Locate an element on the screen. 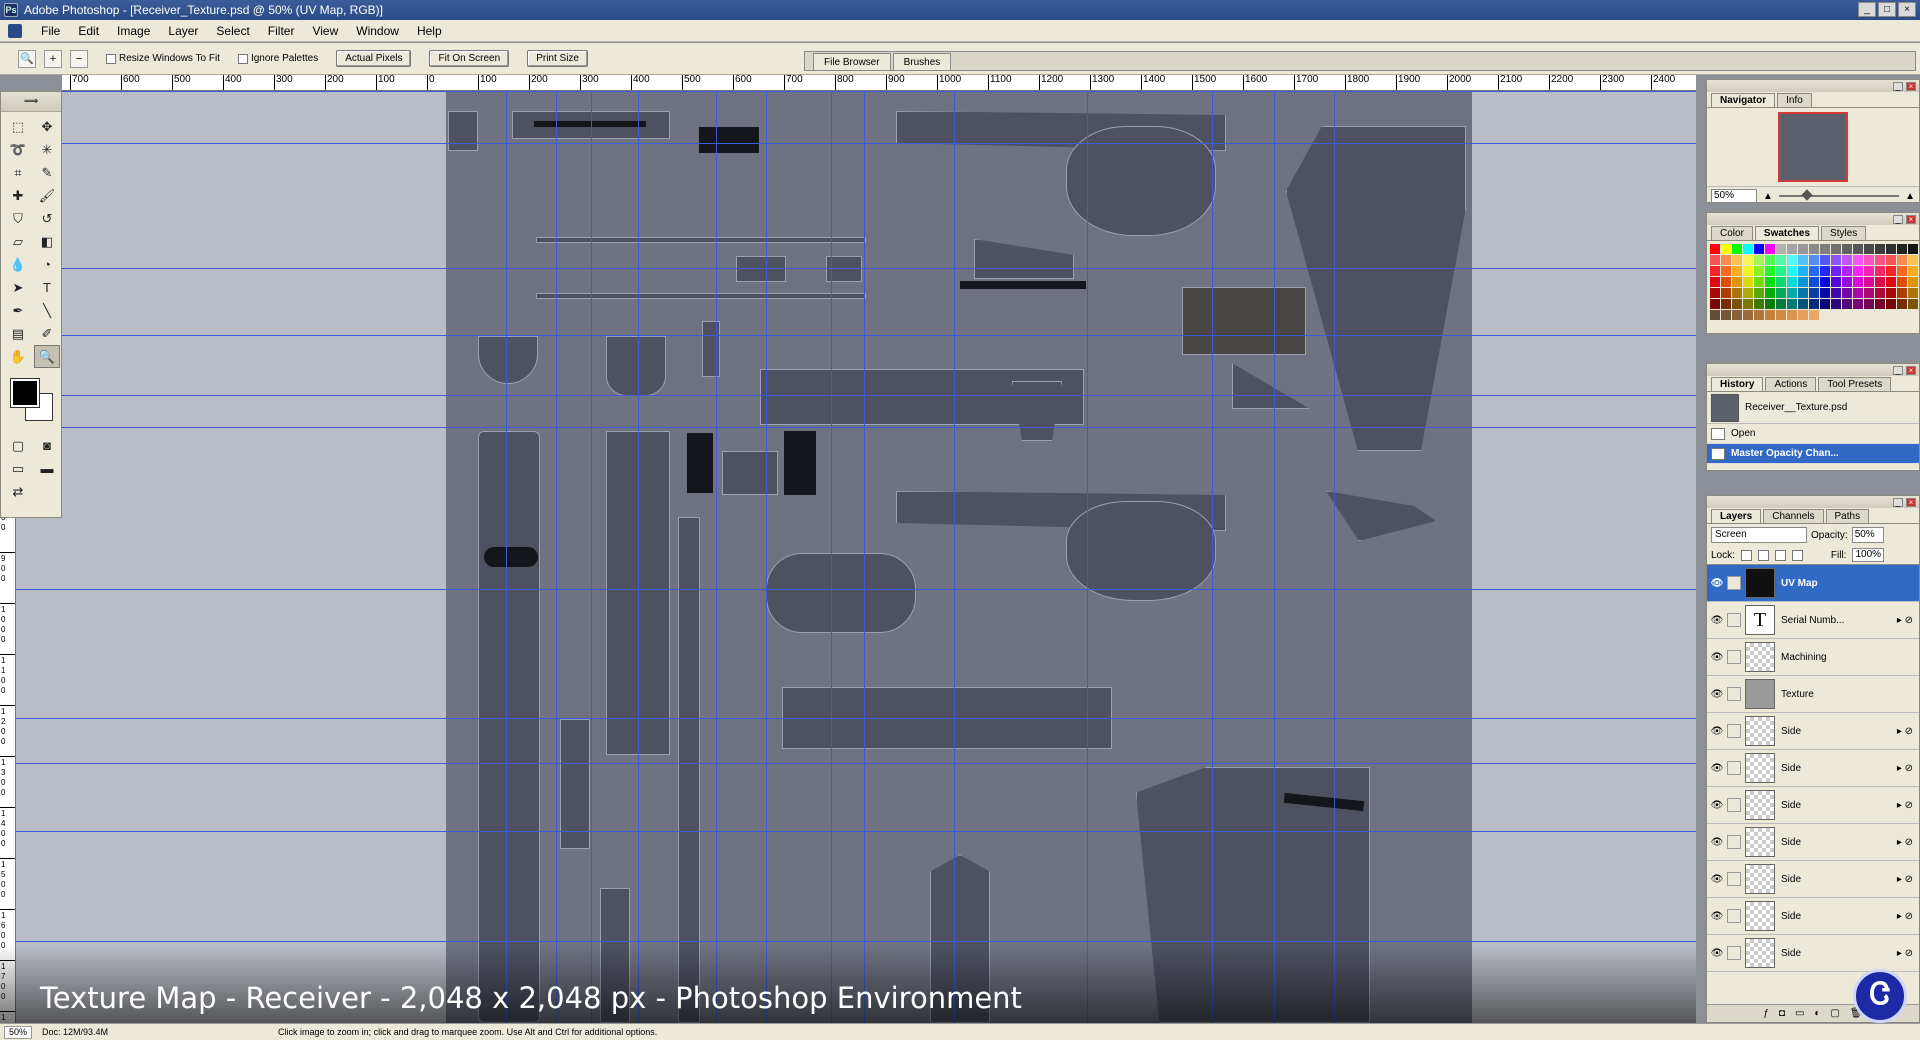  opacity-field: 50% is located at coordinates (1867, 535).